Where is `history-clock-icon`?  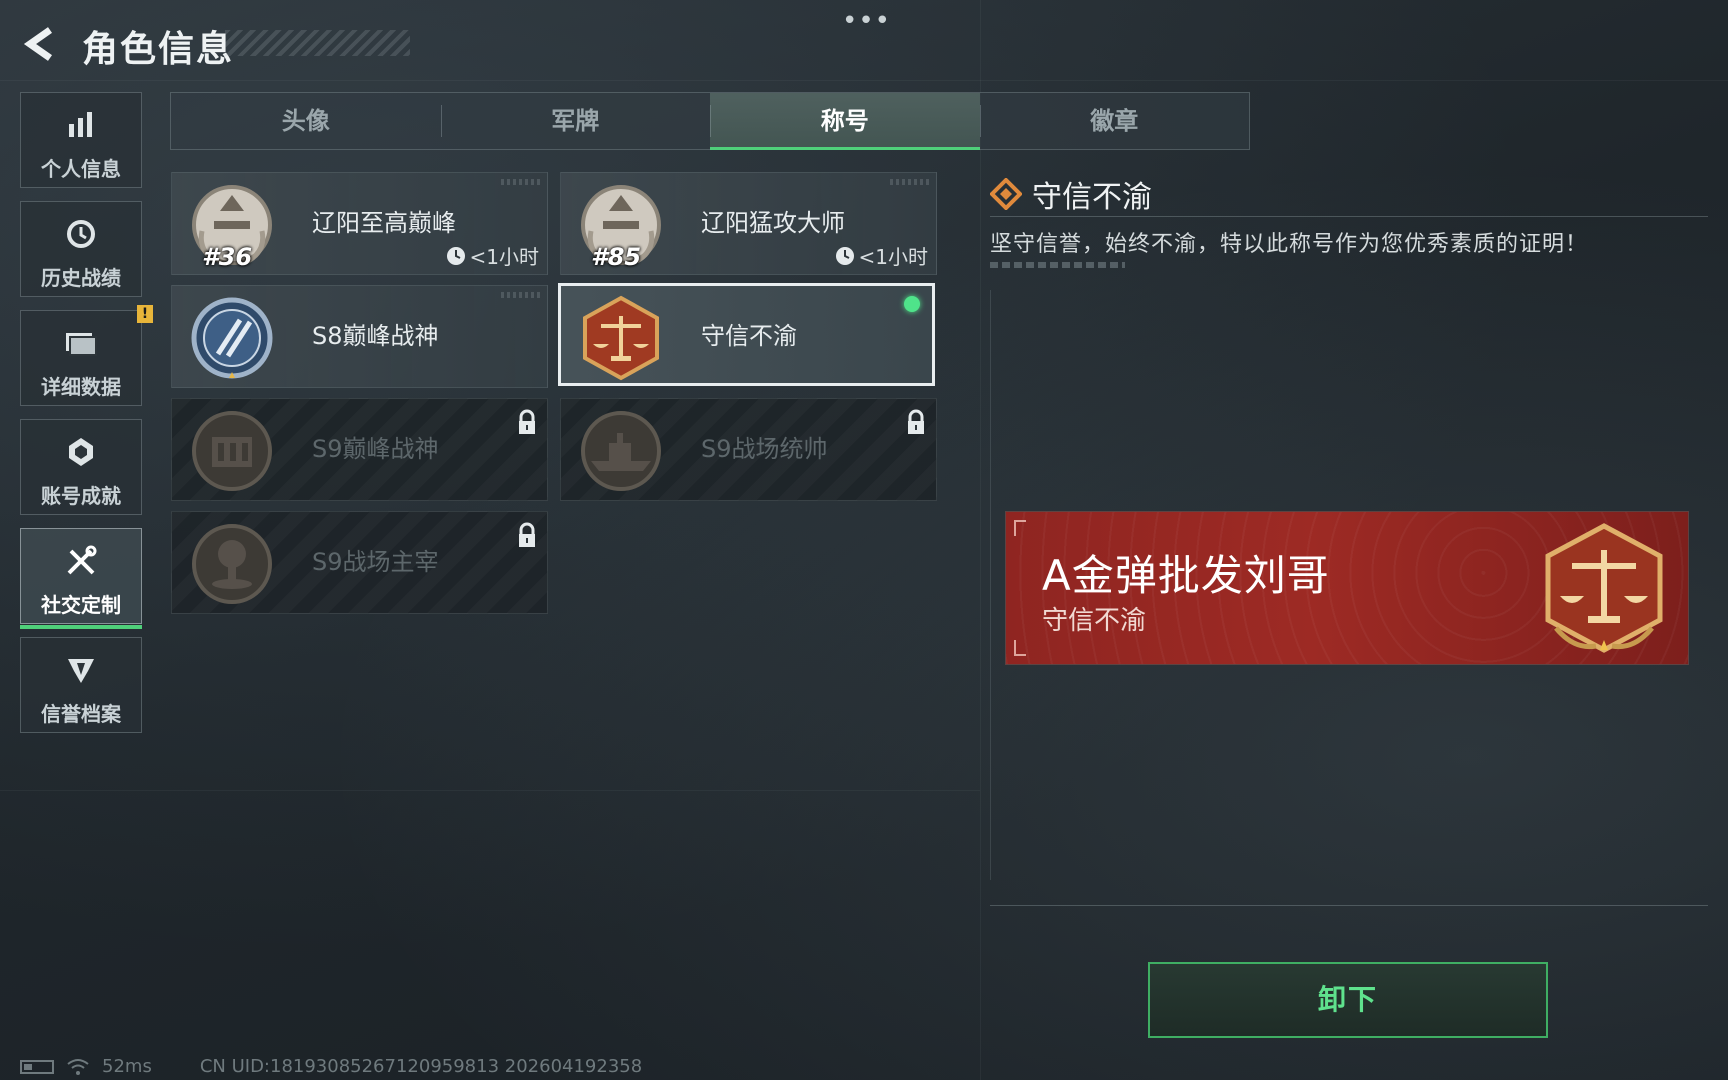
history-clock-icon is located at coordinates (81, 234).